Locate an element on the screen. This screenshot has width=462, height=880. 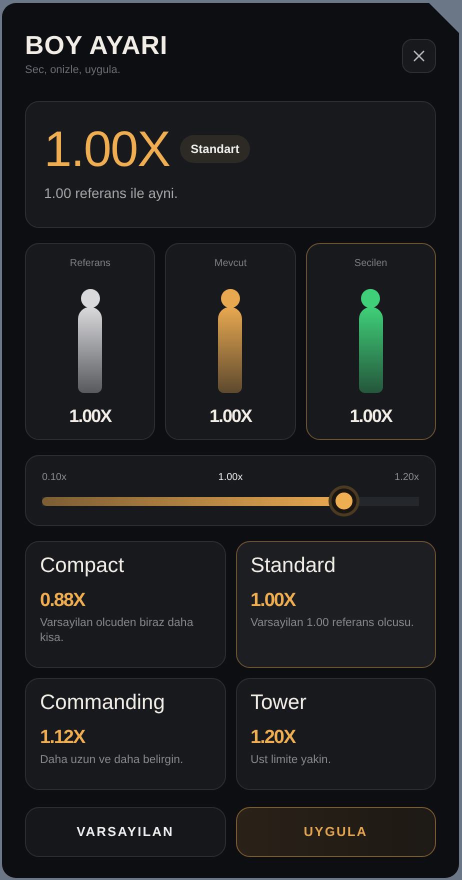
preset-description: Ust limite yakin. is located at coordinates (291, 760).